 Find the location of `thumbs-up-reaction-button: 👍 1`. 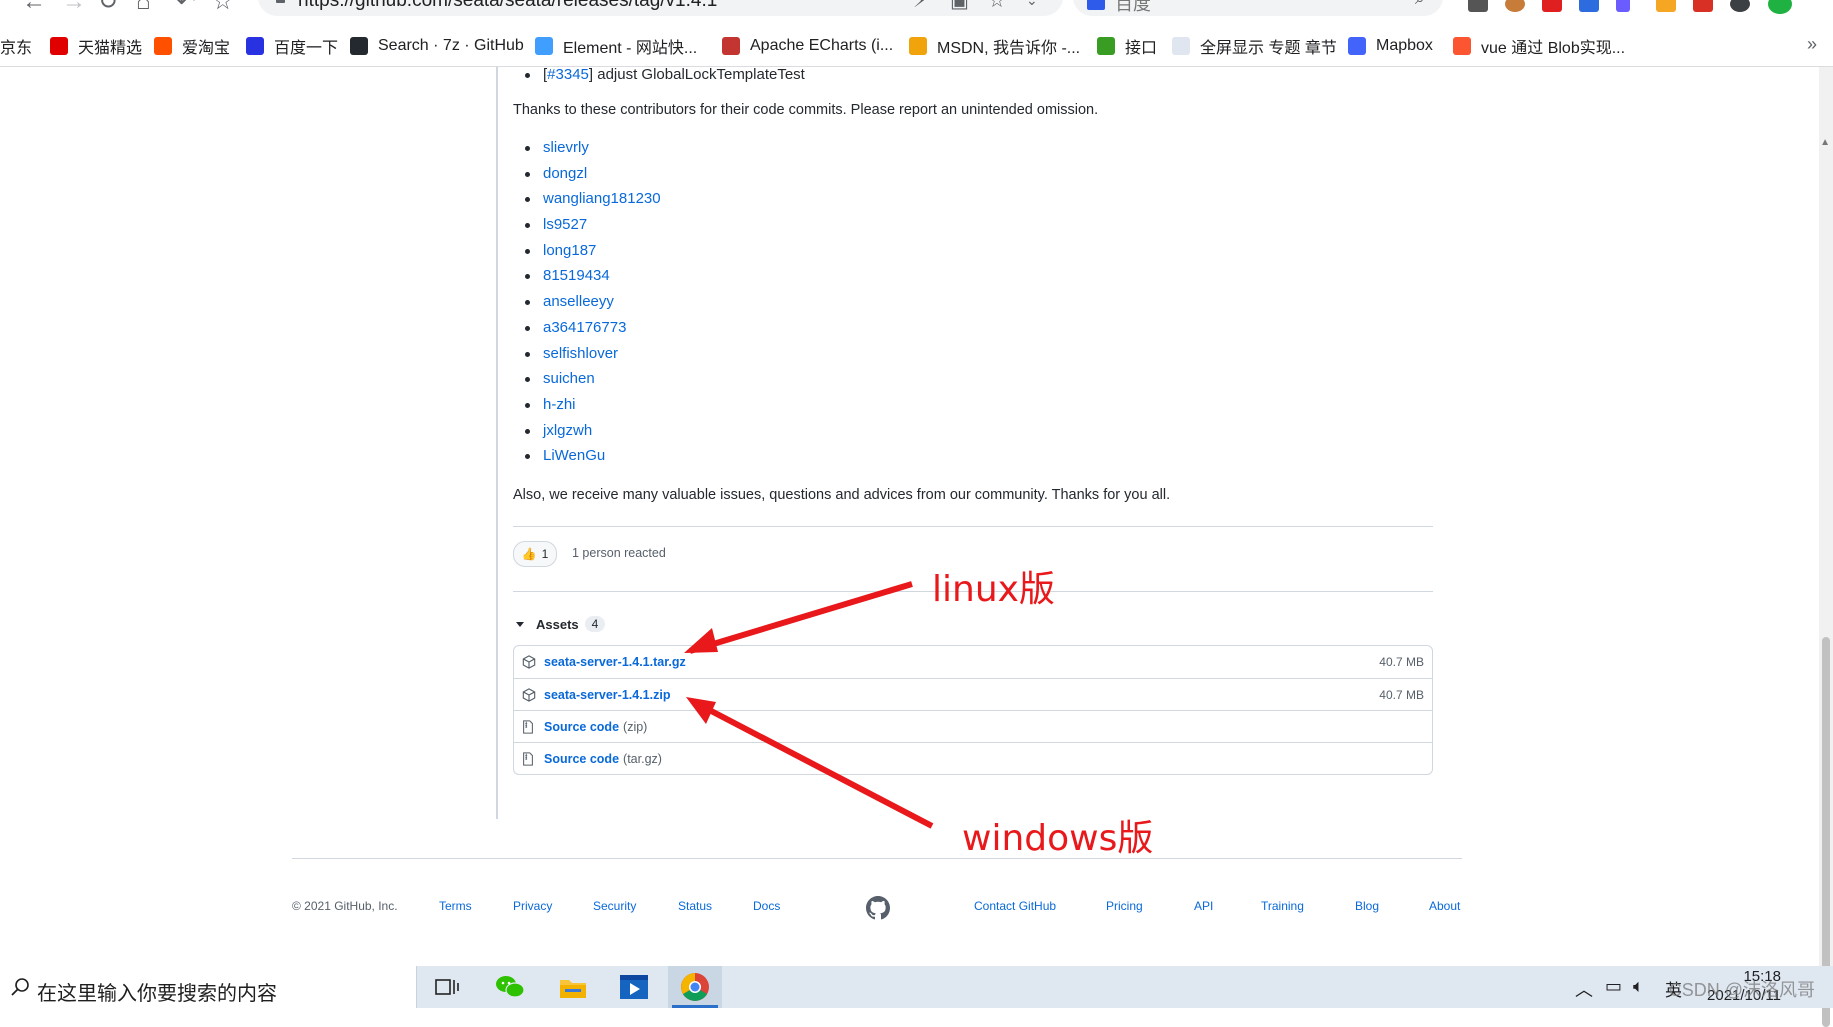

thumbs-up-reaction-button: 👍 1 is located at coordinates (535, 554).